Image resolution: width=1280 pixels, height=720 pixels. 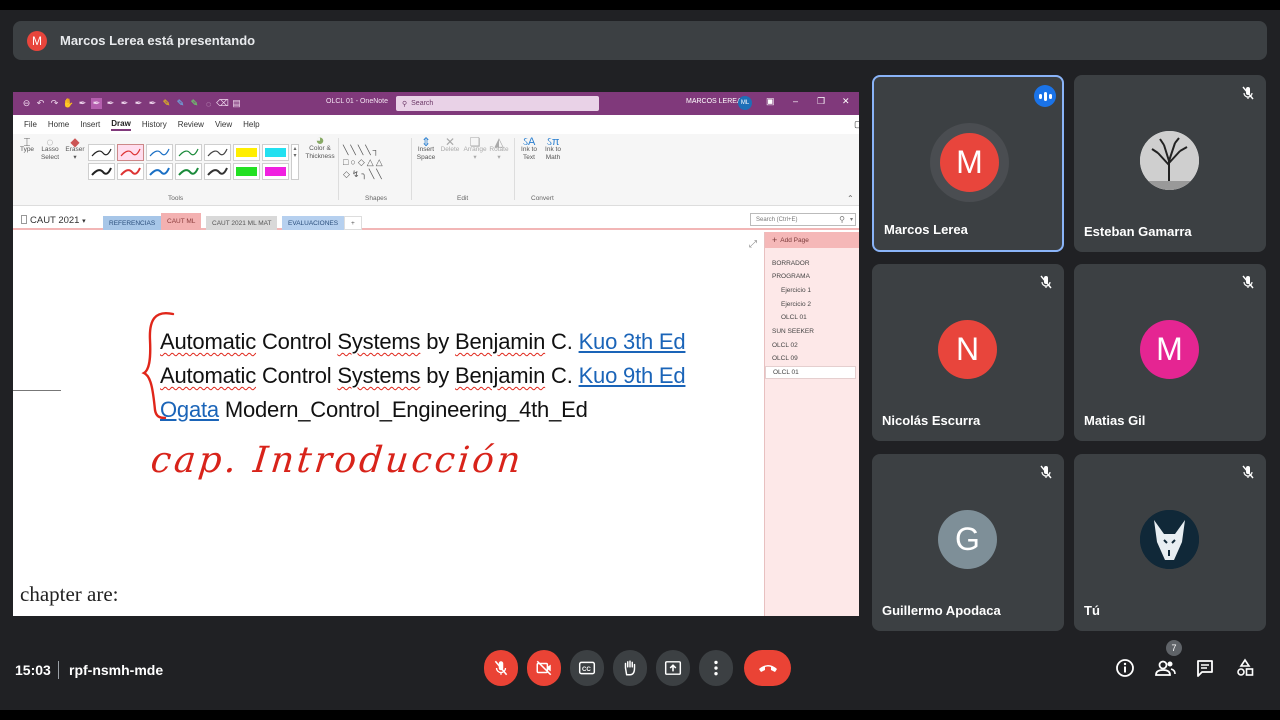 What do you see at coordinates (1170, 163) in the screenshot?
I see `participant-tile: Esteban Gamarra` at bounding box center [1170, 163].